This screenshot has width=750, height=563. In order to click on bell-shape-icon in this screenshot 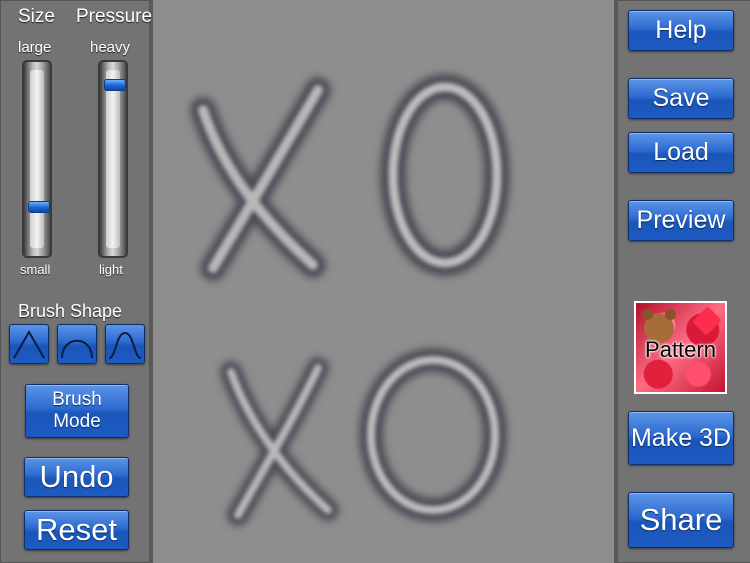, I will do `click(125, 345)`.